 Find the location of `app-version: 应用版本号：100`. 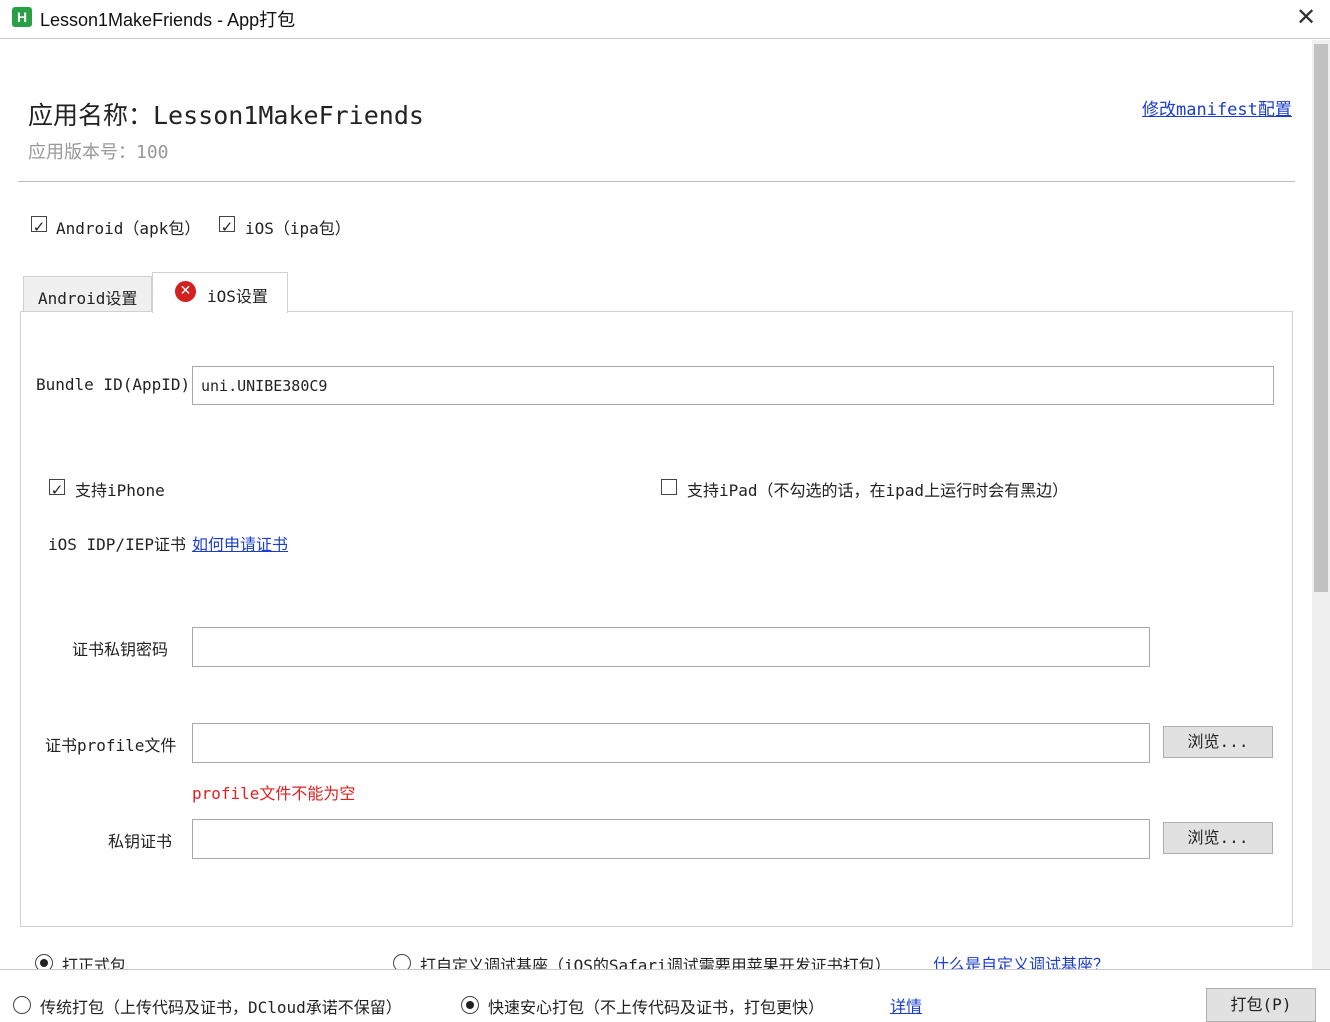

app-version: 应用版本号：100 is located at coordinates (98, 152).